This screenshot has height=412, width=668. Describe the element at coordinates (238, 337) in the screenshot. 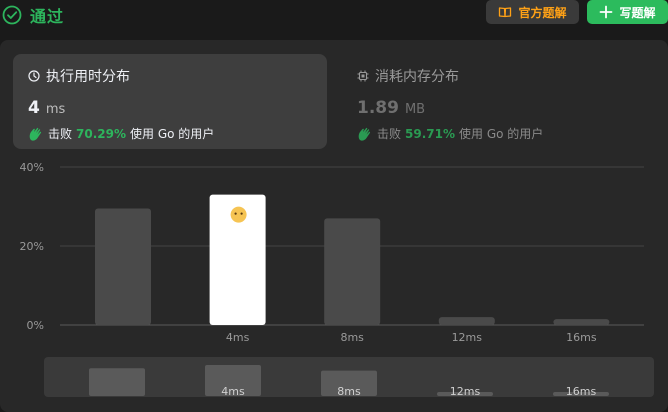

I see `x-tick-label: 4ms` at that location.